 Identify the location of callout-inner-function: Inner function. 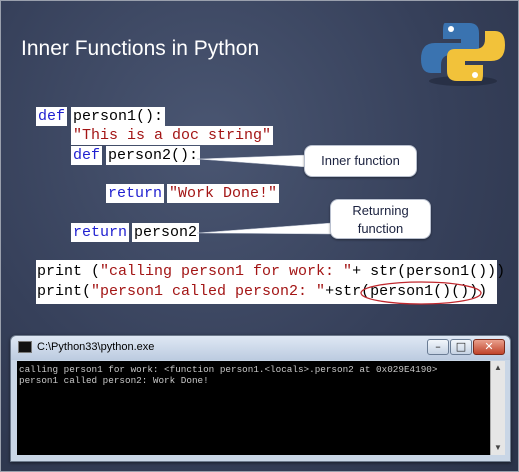
(360, 161).